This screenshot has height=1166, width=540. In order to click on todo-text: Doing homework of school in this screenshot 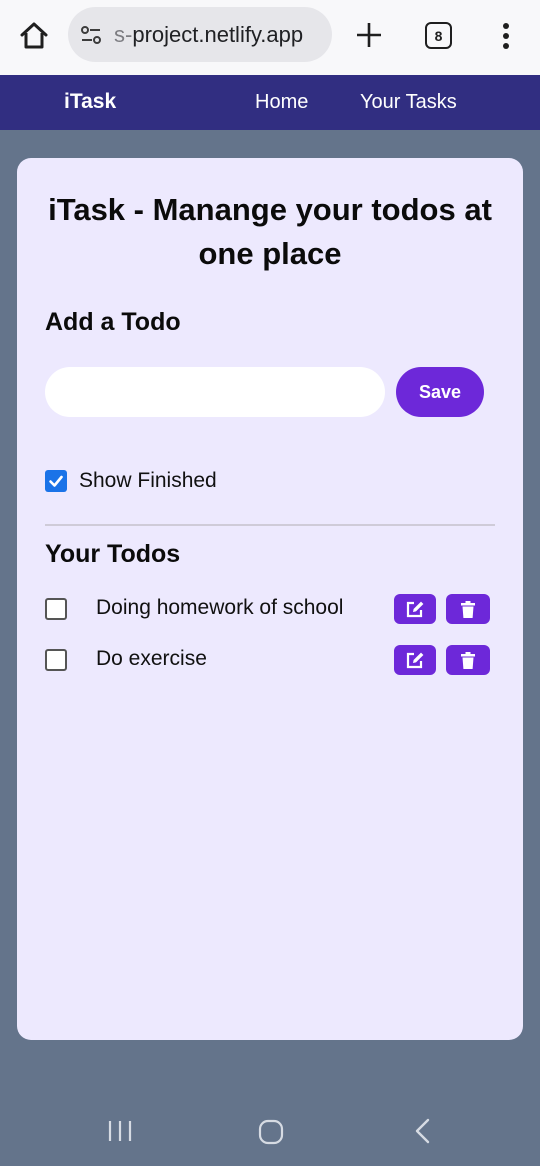, I will do `click(220, 607)`.